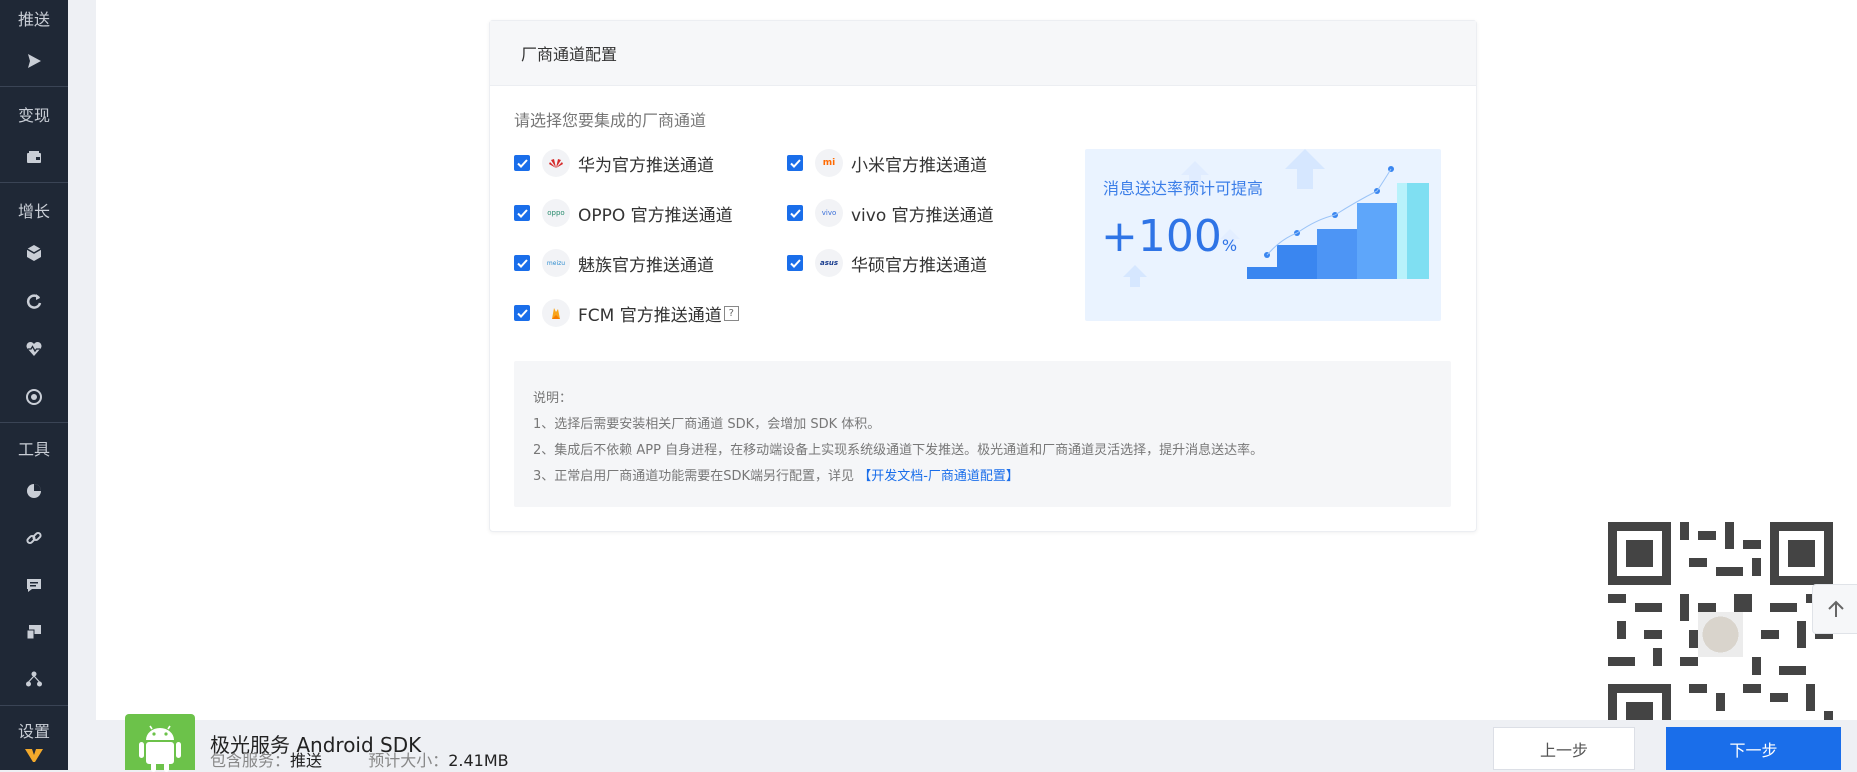  What do you see at coordinates (34, 18) in the screenshot?
I see `sidebar-section-push: 推送` at bounding box center [34, 18].